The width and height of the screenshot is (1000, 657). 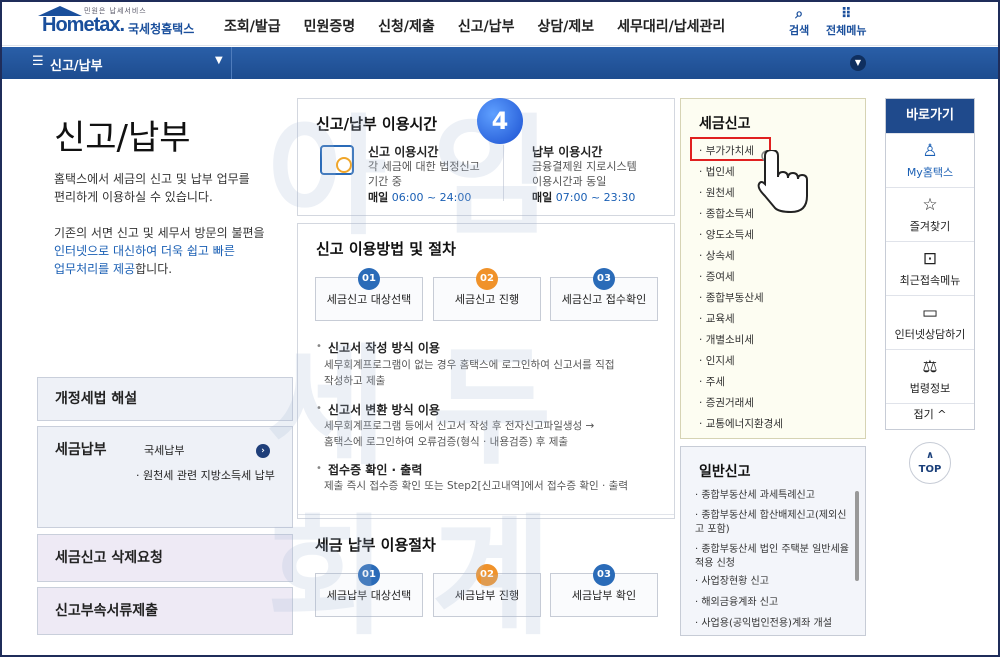 I want to click on search-button: ⌕ 검색, so click(x=799, y=22).